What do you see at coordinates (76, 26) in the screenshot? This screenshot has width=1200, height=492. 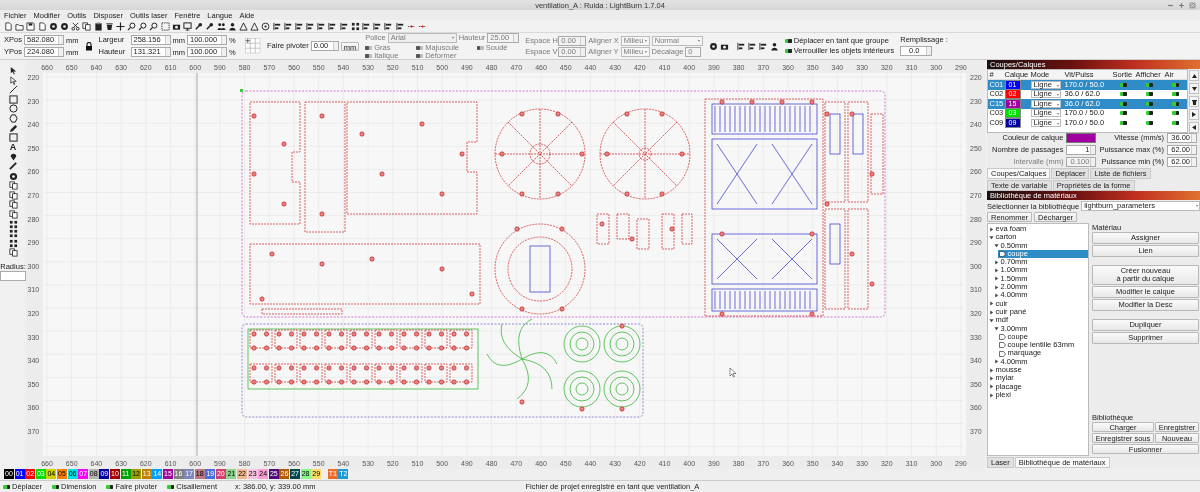 I see `scissors-icon` at bounding box center [76, 26].